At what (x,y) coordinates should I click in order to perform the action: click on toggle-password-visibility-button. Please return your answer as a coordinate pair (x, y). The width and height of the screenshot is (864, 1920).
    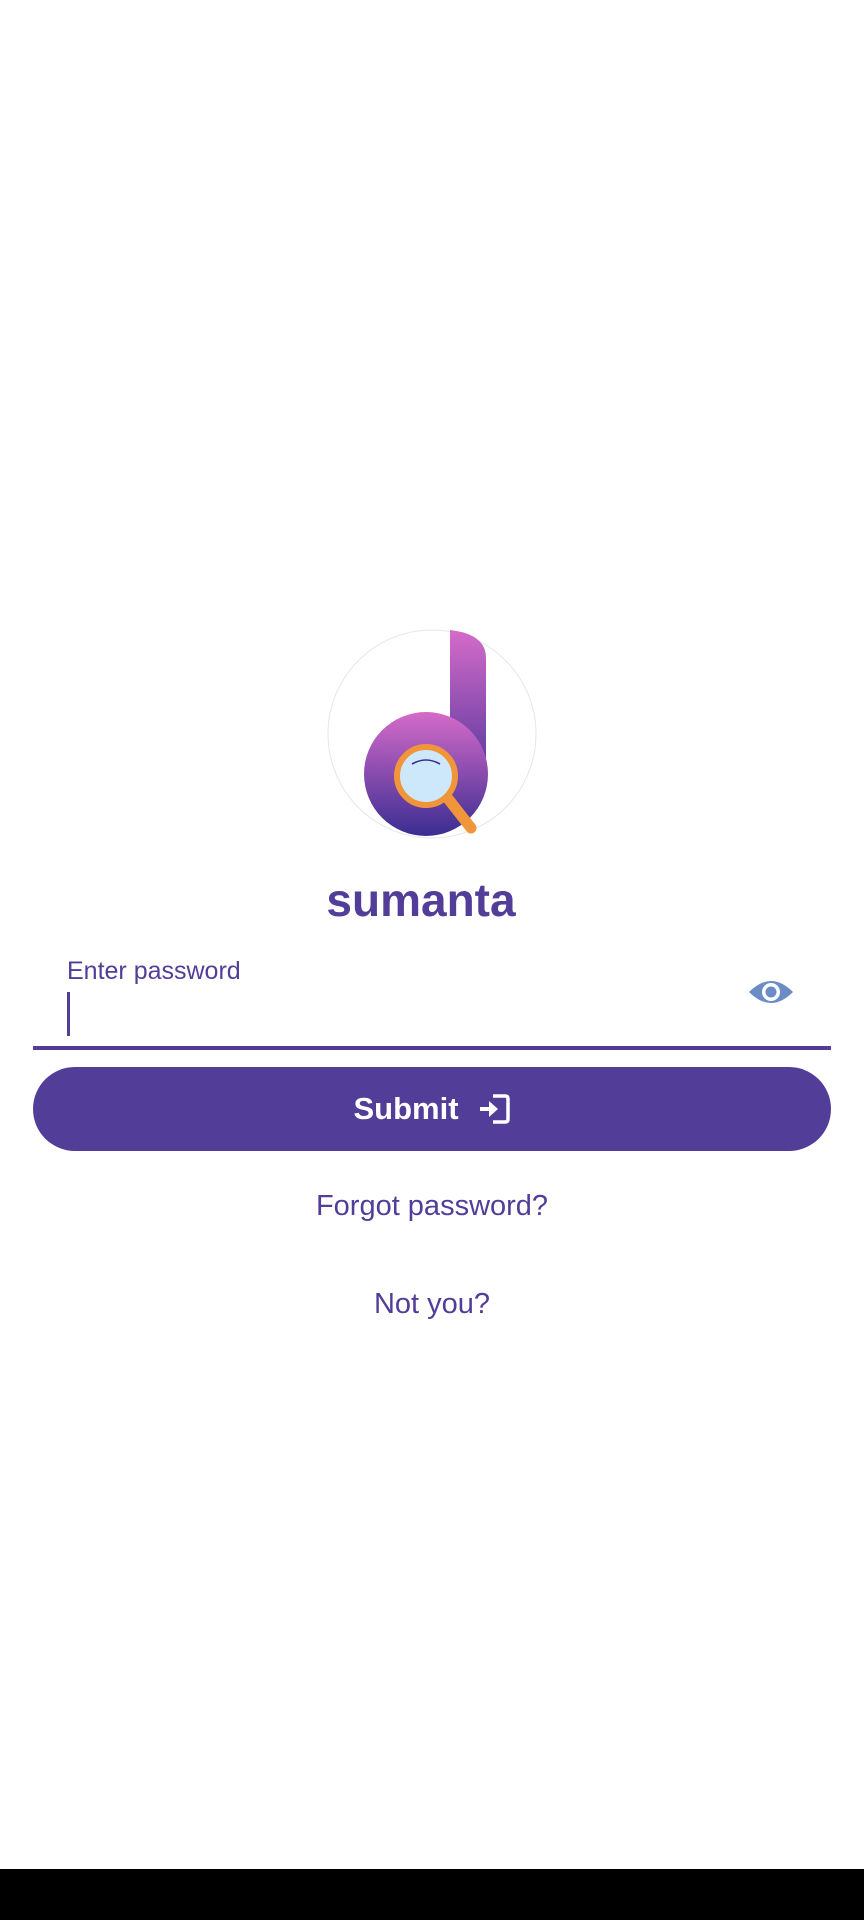
    Looking at the image, I should click on (771, 992).